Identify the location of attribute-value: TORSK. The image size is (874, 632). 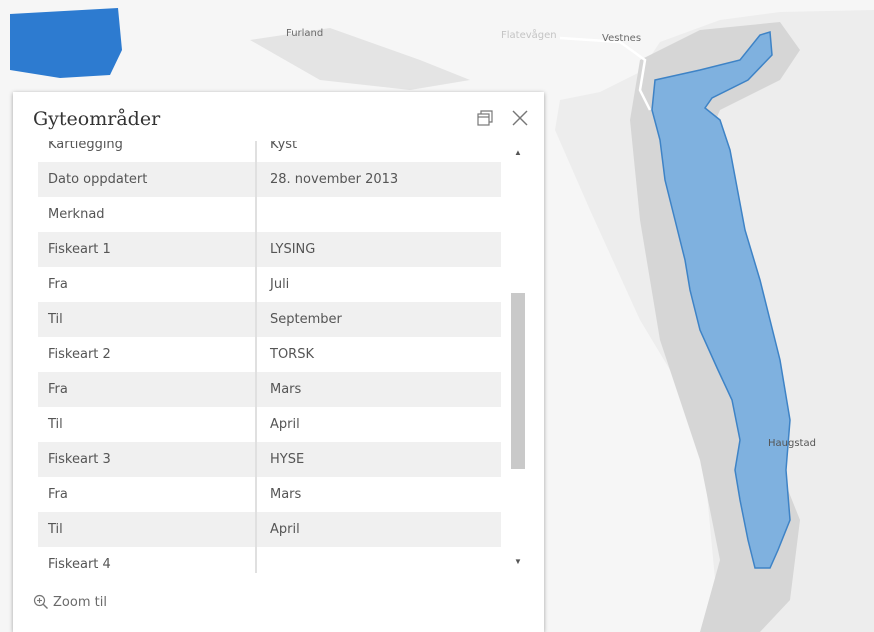
(292, 354).